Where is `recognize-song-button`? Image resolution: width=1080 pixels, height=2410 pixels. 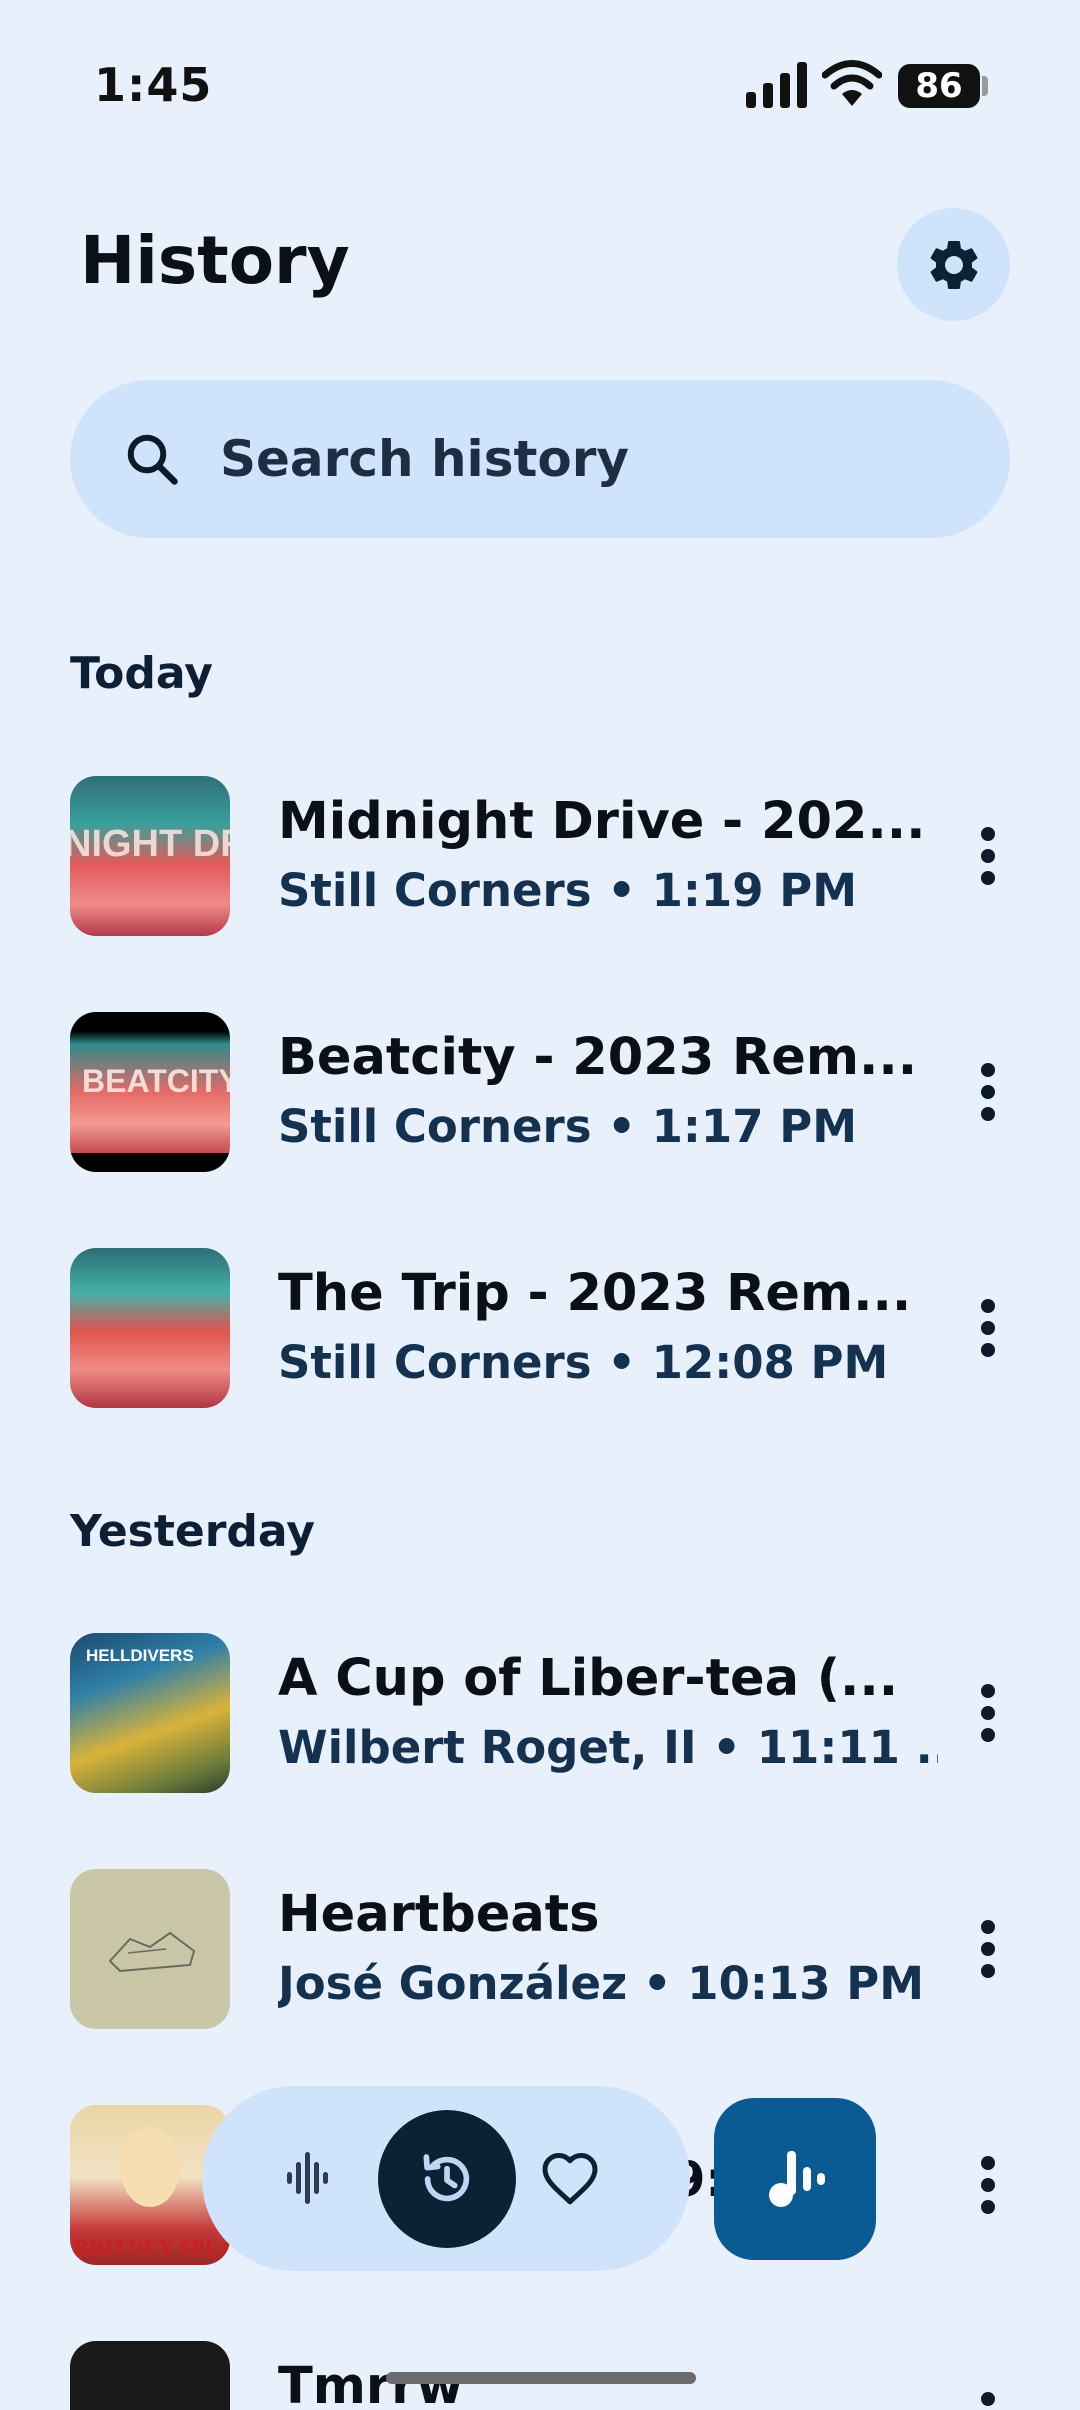 recognize-song-button is located at coordinates (795, 2179).